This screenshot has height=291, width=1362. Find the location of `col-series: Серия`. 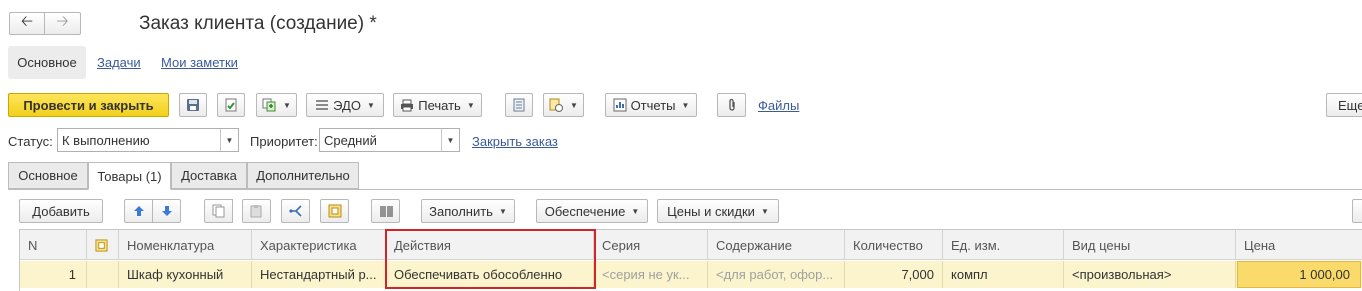

col-series: Серия is located at coordinates (651, 245).